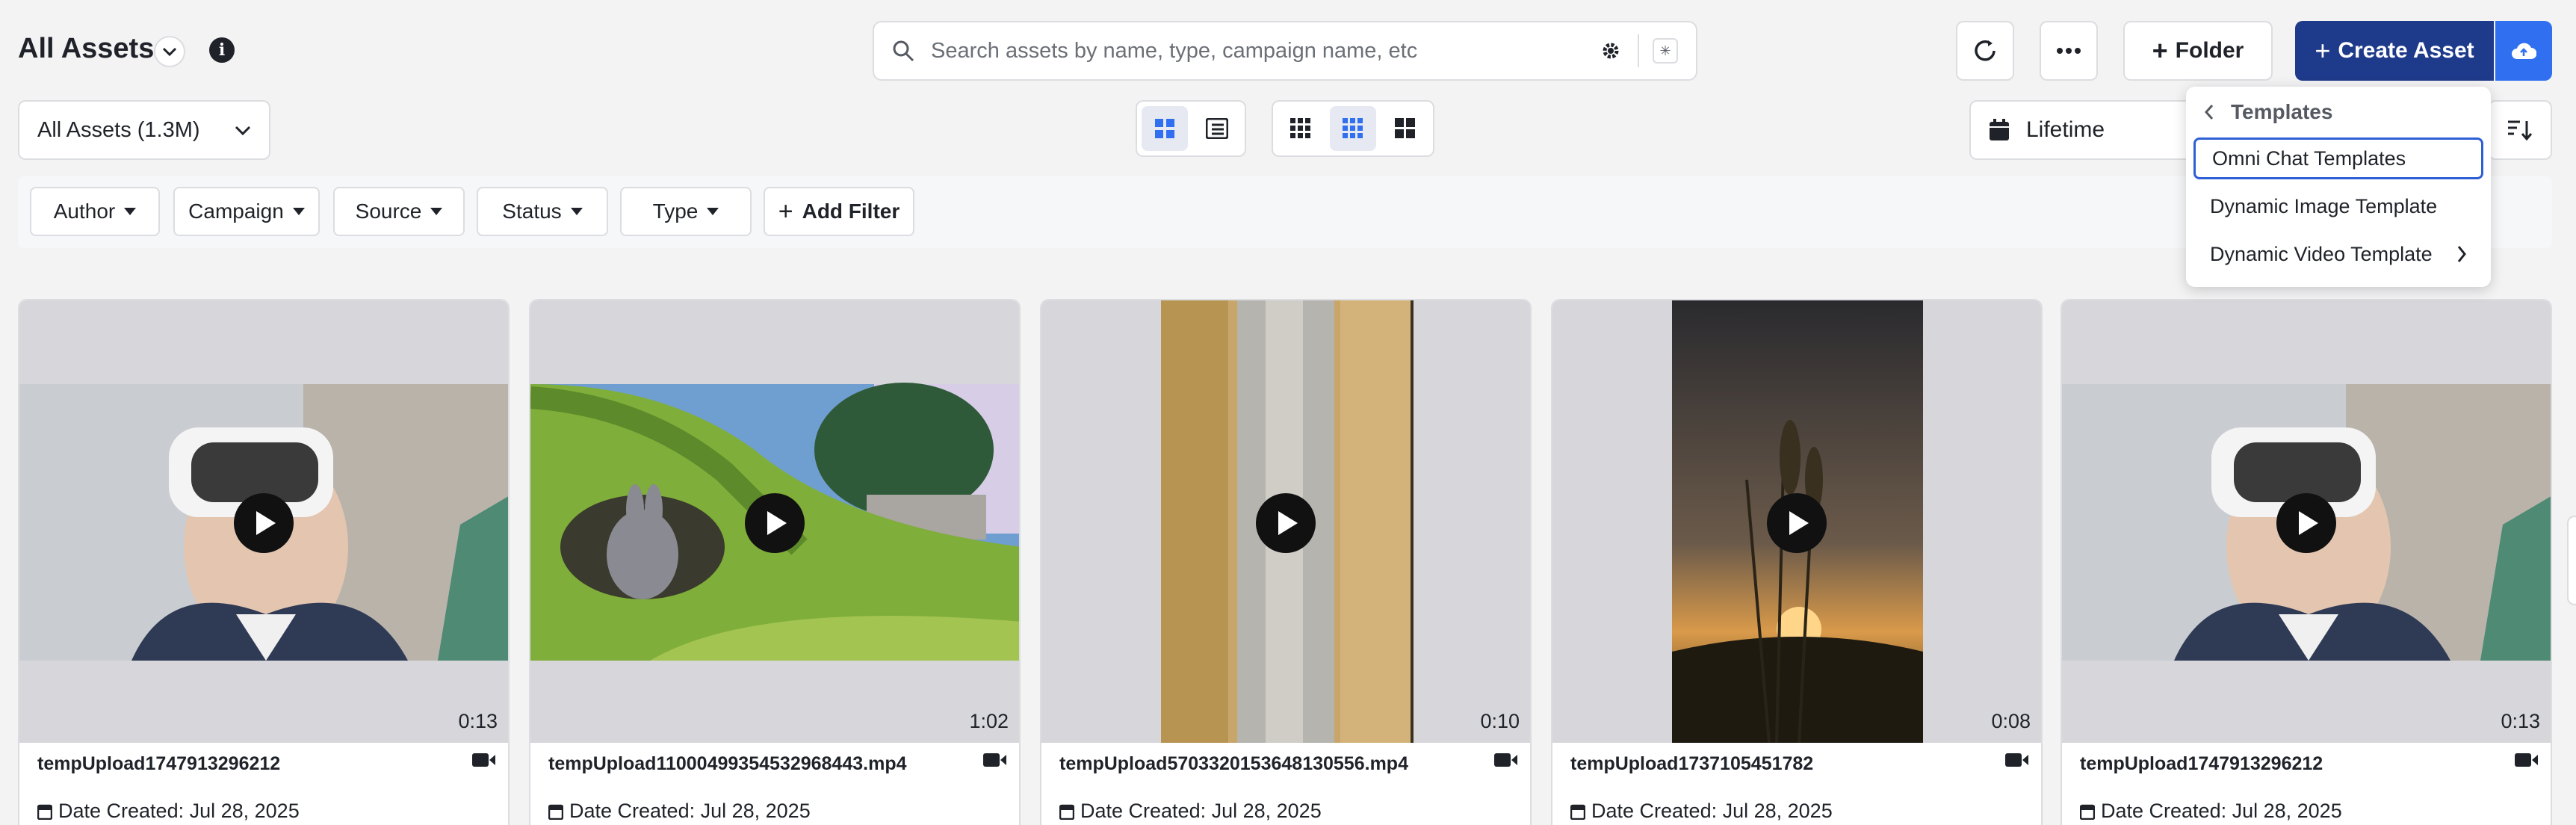  I want to click on add-filter-button: + Add Filter, so click(839, 211).